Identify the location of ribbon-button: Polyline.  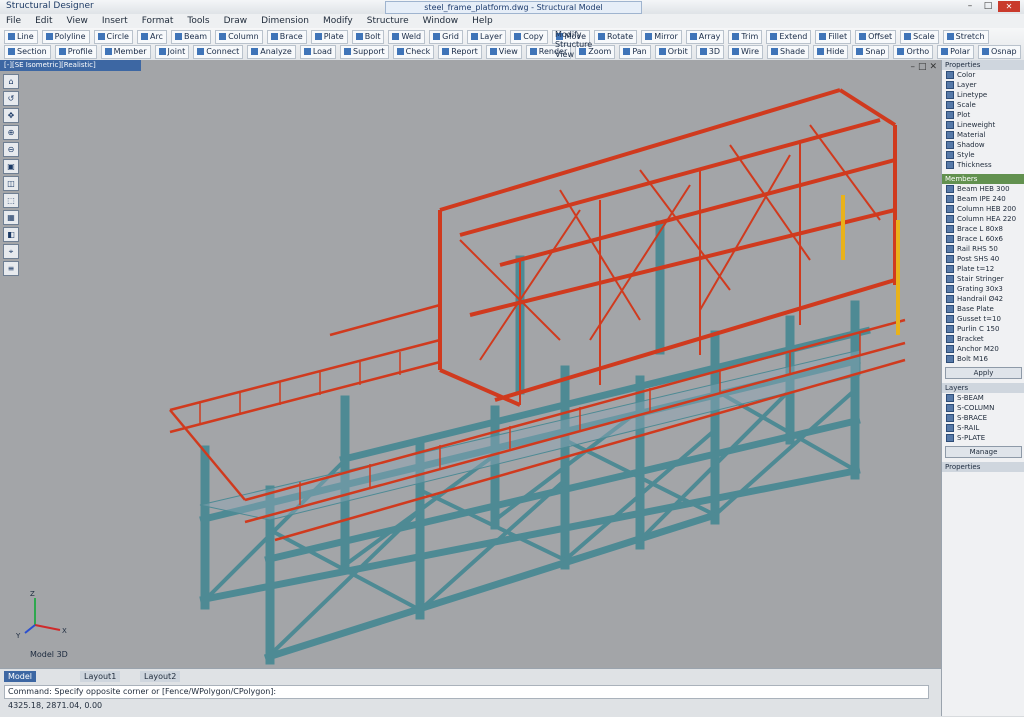
(65, 37).